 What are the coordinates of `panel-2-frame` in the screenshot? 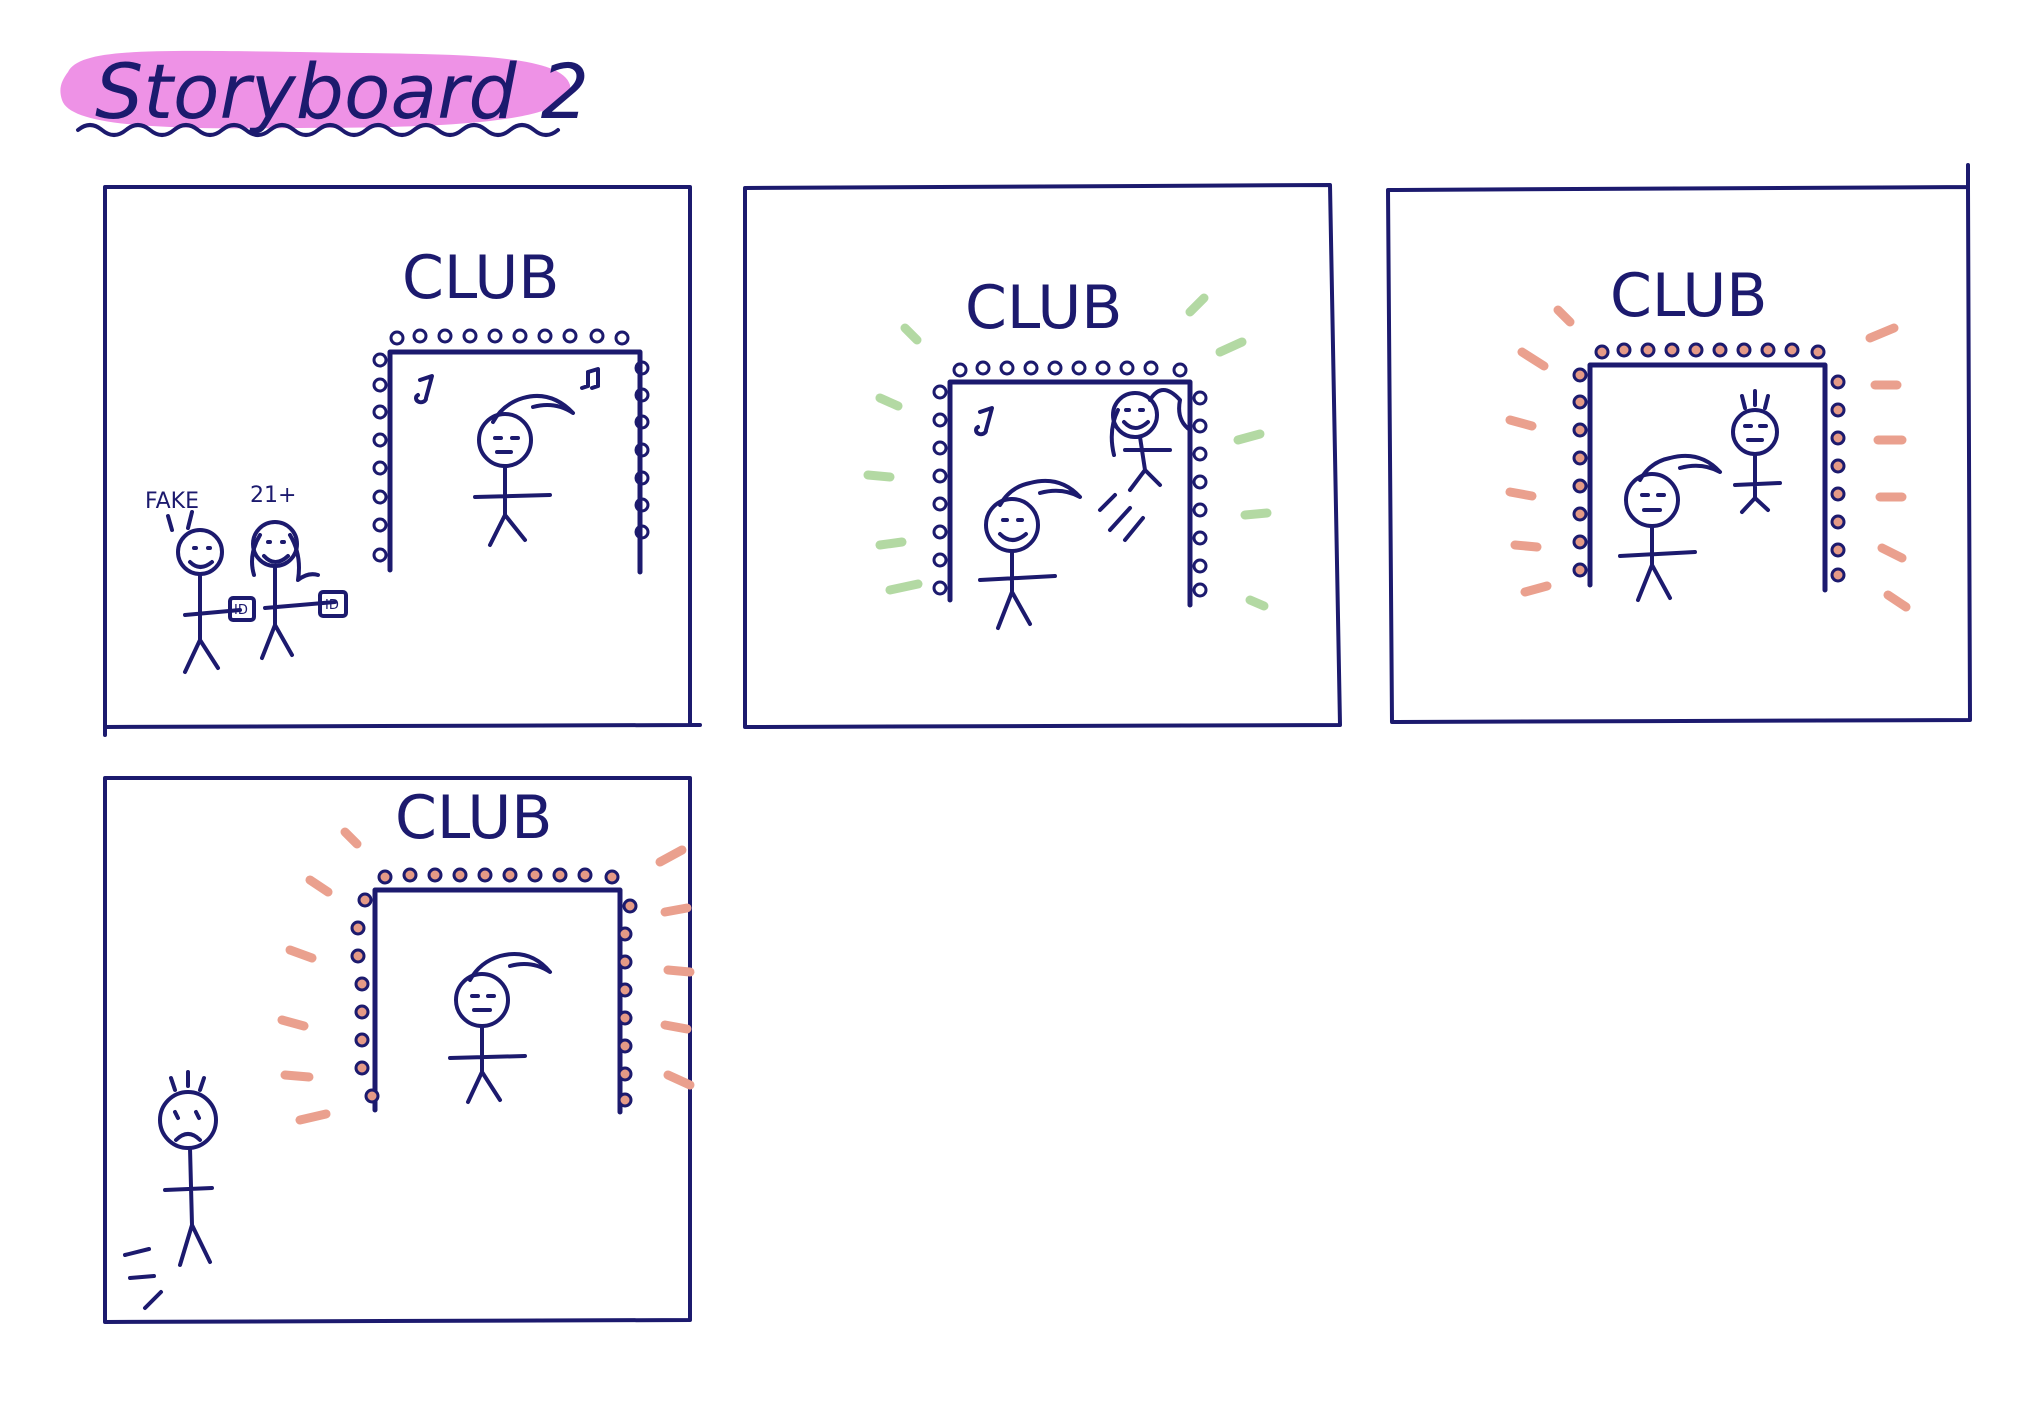 It's located at (1042, 456).